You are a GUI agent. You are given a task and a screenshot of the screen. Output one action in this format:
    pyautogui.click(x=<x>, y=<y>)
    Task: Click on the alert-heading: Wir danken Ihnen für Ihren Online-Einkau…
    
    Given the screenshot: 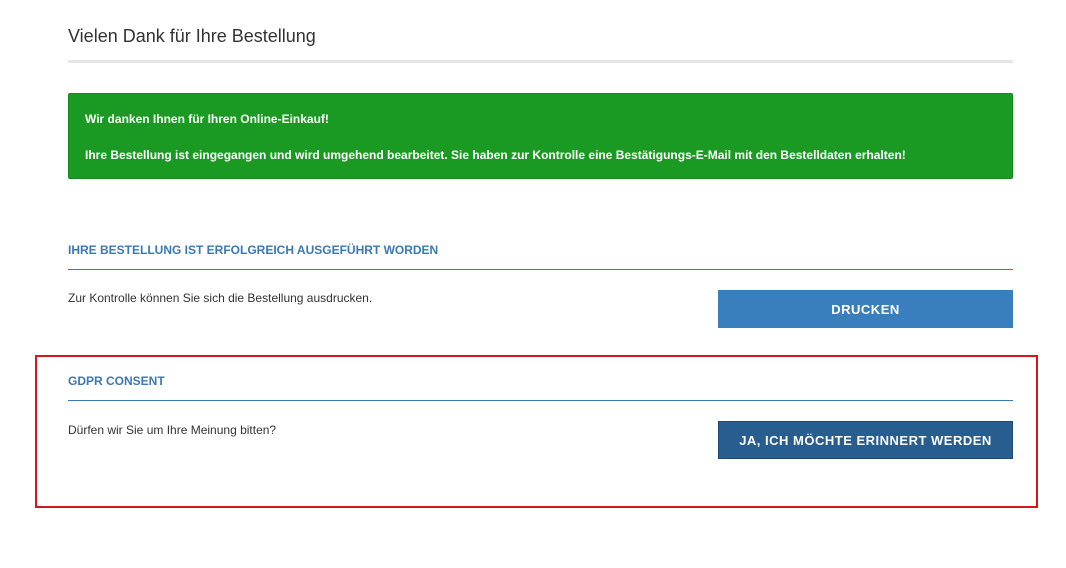 What is the action you would take?
    pyautogui.click(x=207, y=119)
    